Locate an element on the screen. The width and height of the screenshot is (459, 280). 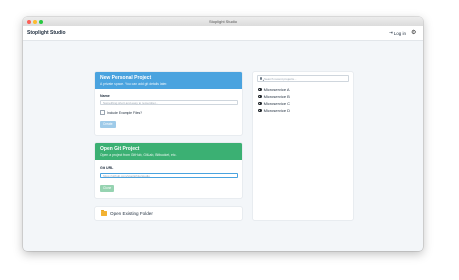
window-title: Stoplight Studio is located at coordinates (223, 21).